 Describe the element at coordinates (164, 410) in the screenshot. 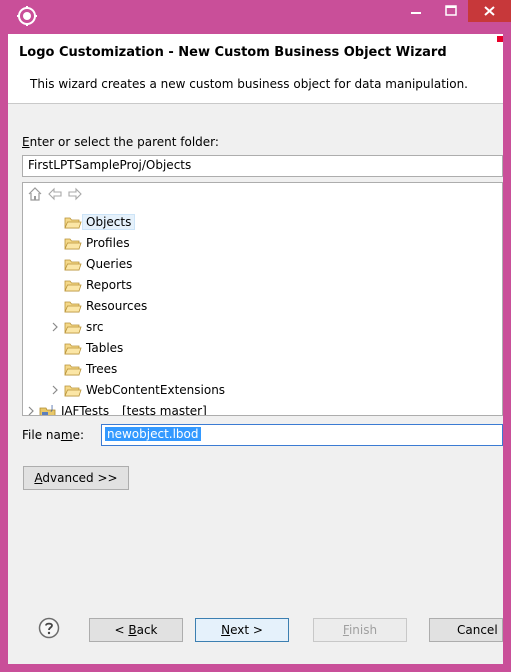

I see `tree-item-suffix: [tests master]` at that location.